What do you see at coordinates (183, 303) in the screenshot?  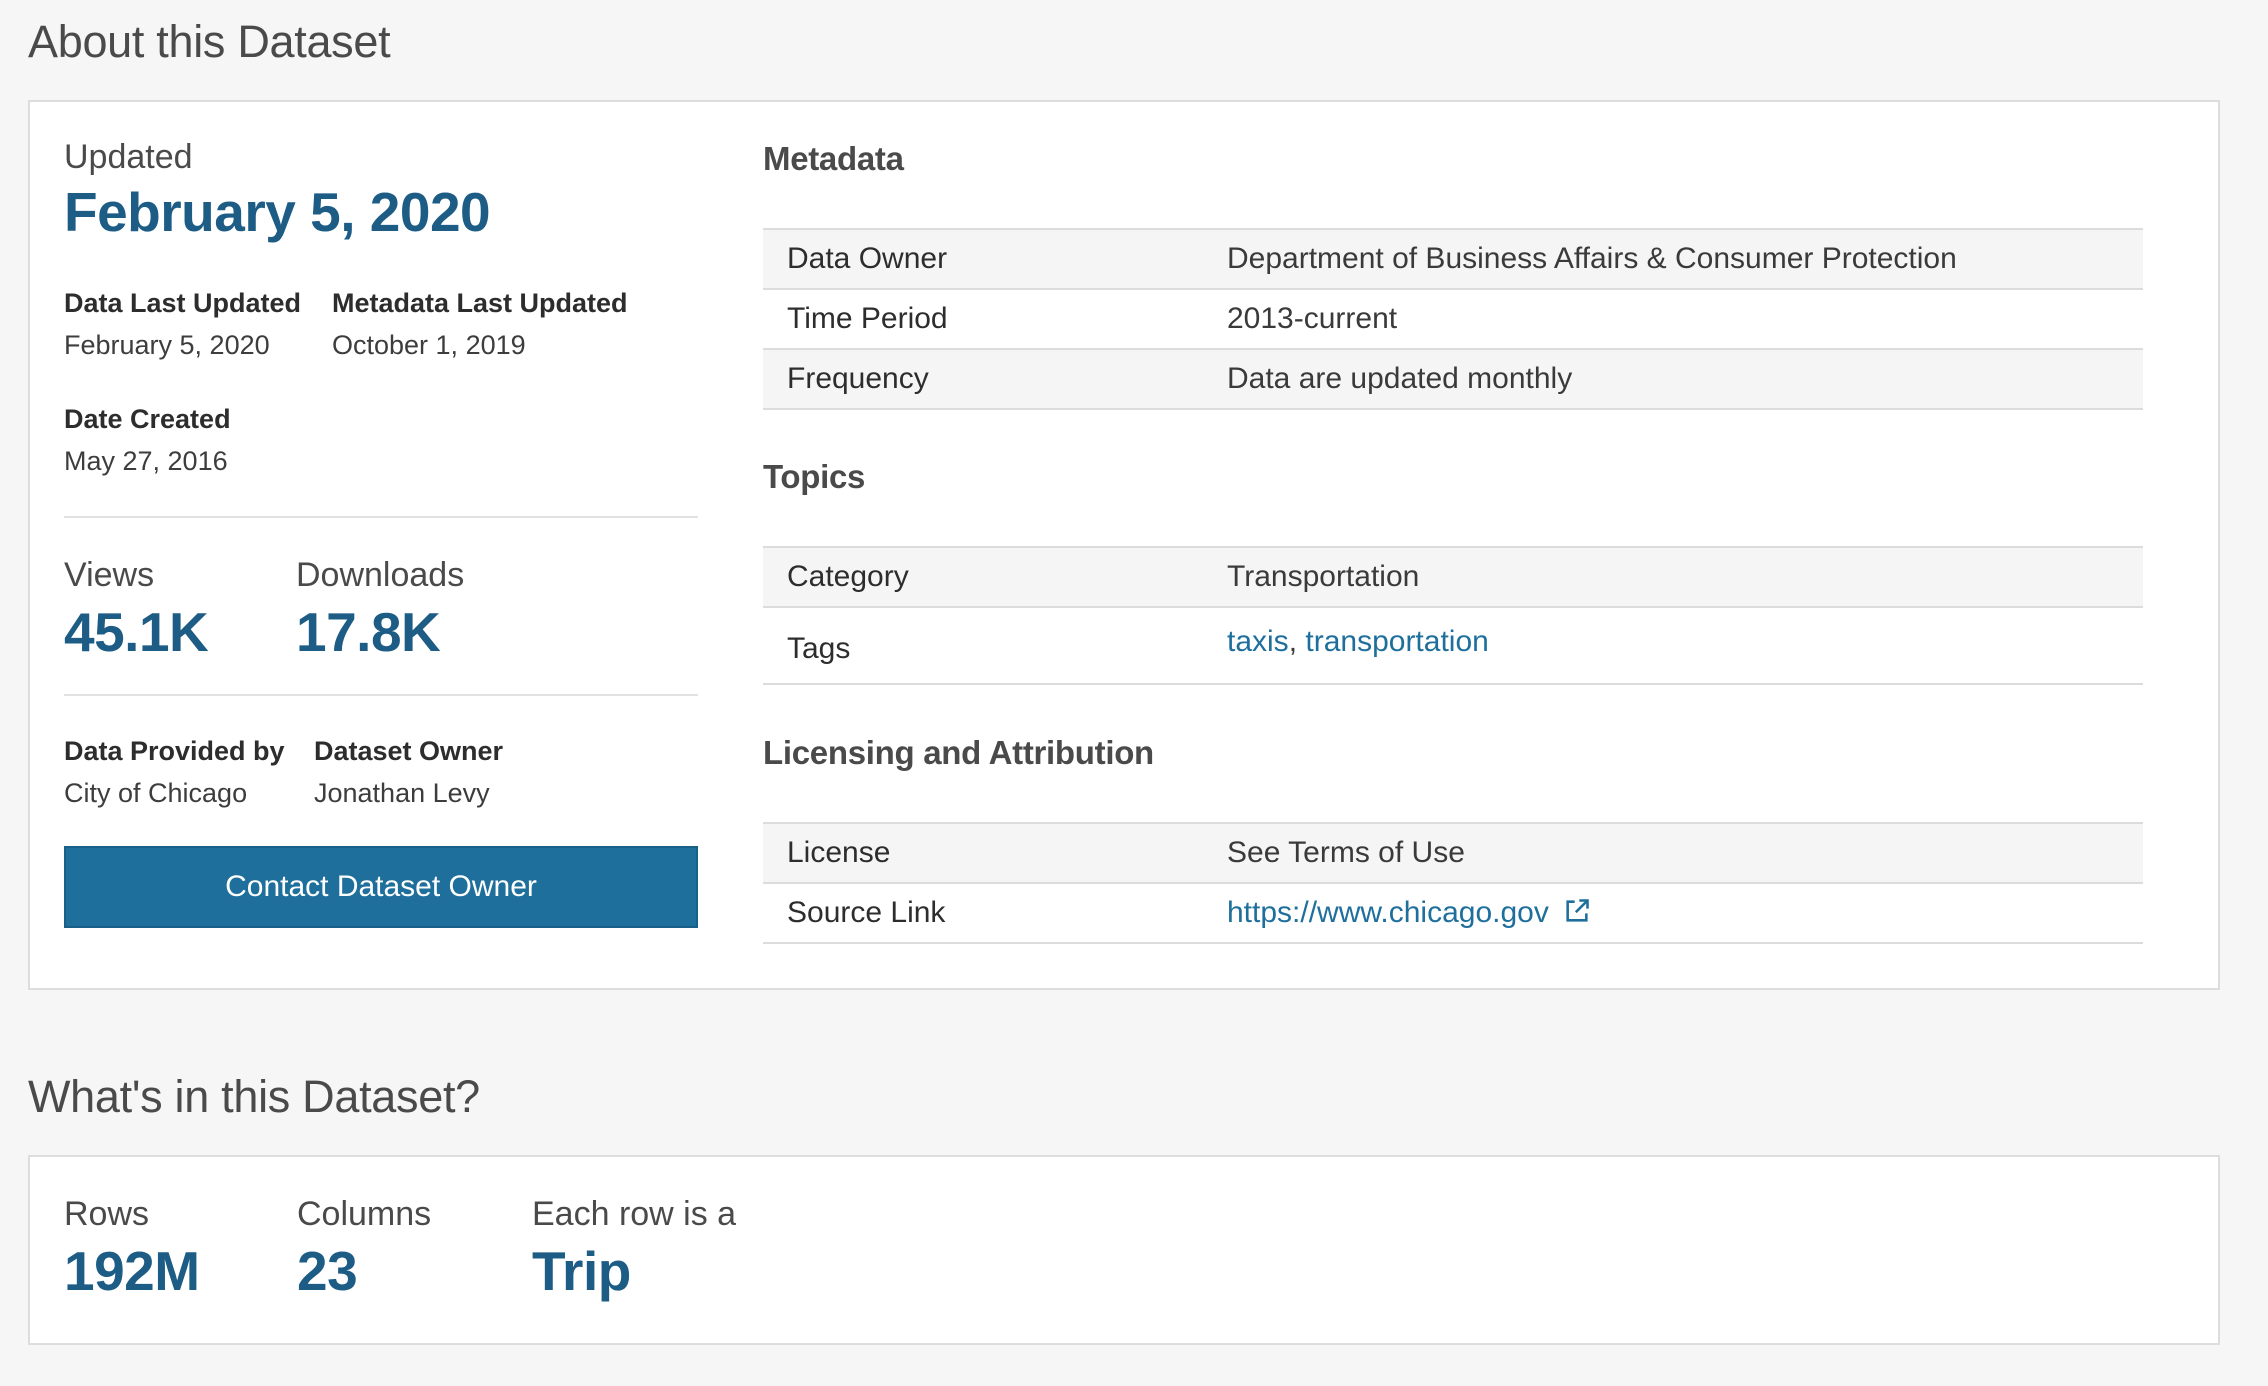 I see `data-last-updated-label: Data Last Updated` at bounding box center [183, 303].